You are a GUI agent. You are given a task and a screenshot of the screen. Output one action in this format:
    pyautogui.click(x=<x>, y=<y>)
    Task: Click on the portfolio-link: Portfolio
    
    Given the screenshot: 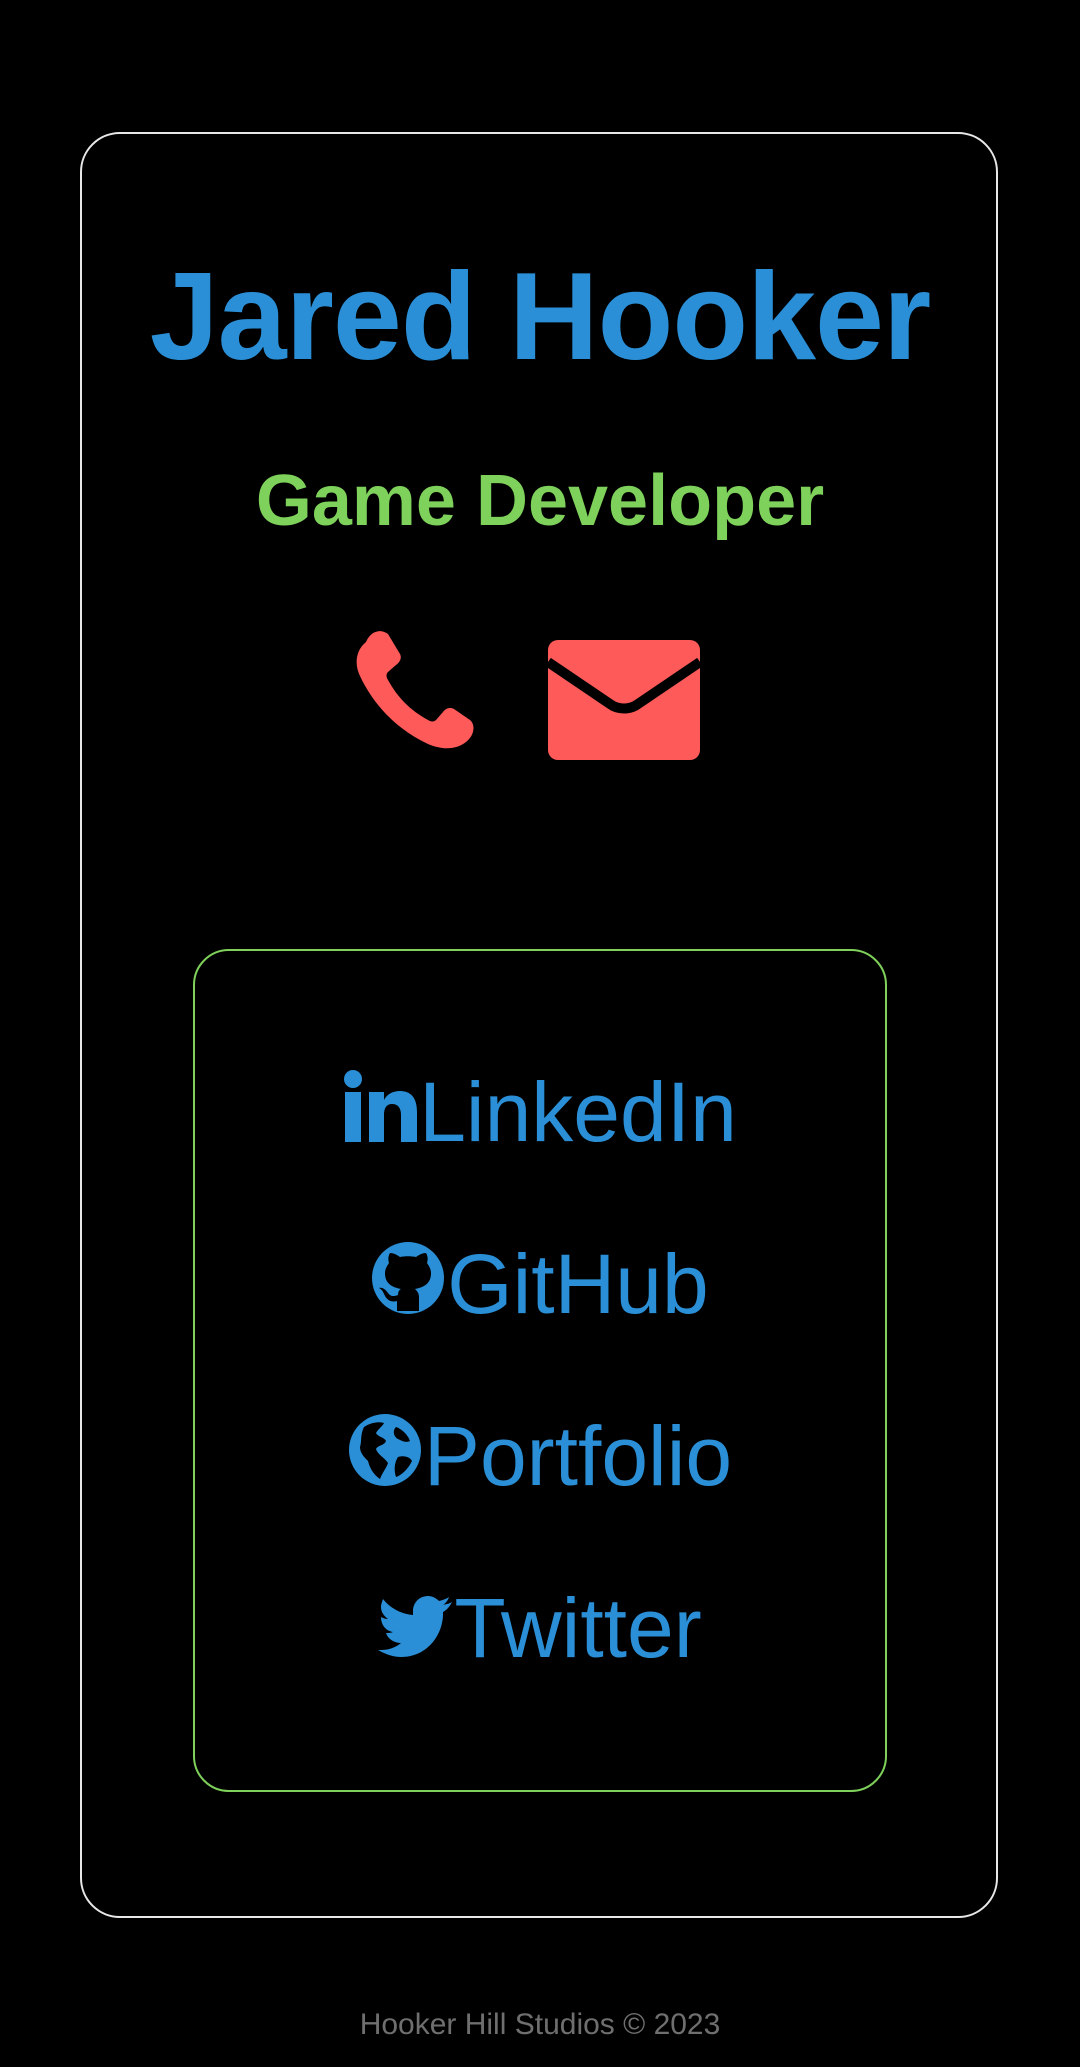 What is the action you would take?
    pyautogui.click(x=540, y=1456)
    